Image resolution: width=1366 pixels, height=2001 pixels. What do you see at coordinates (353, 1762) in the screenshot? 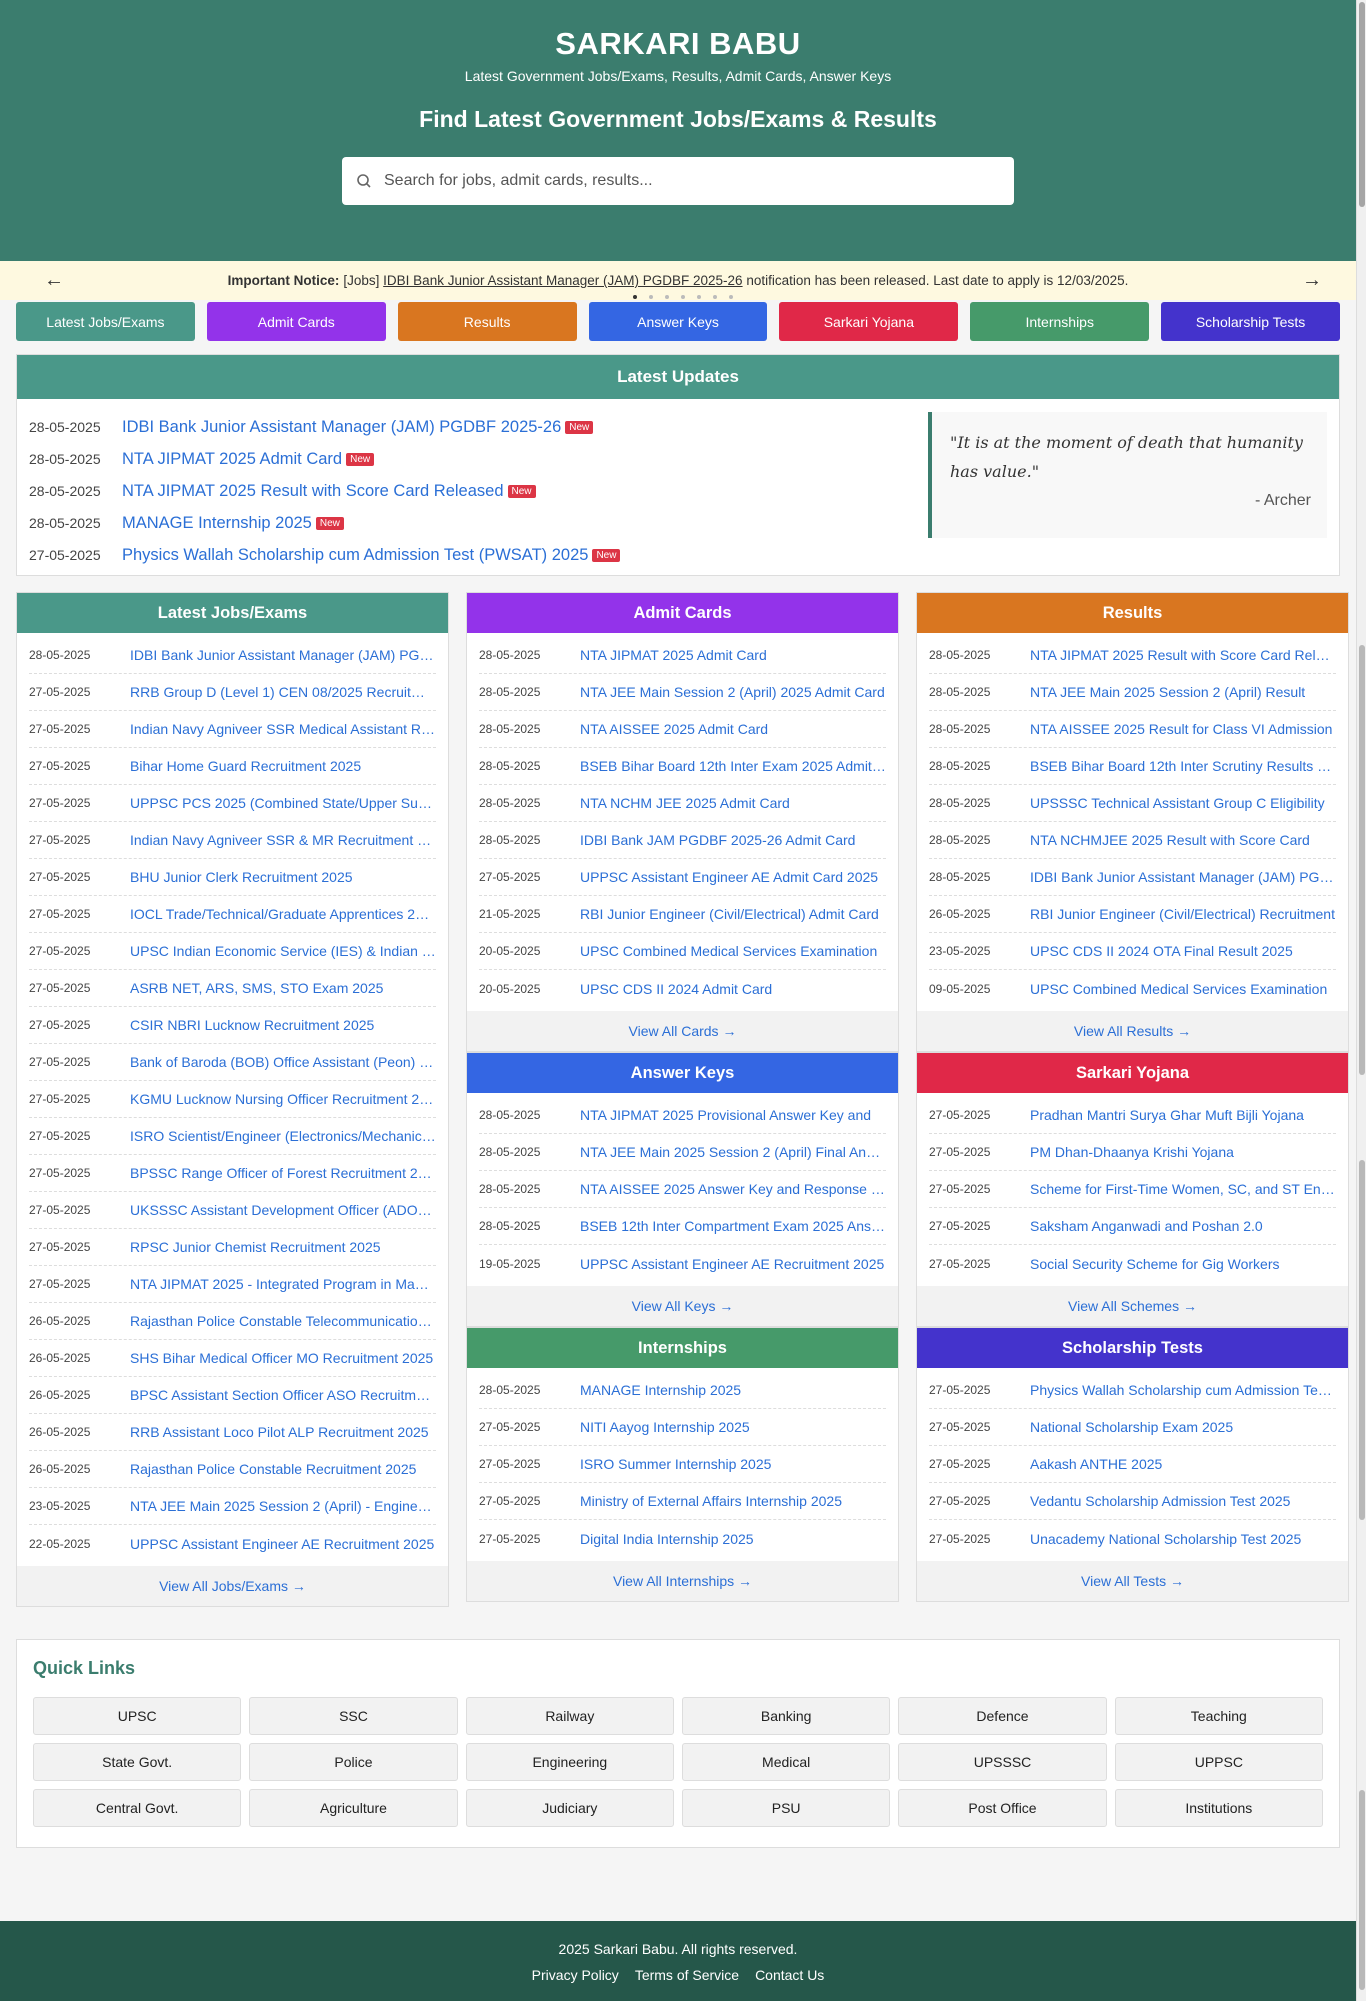
I see `quick-link-button: Police` at bounding box center [353, 1762].